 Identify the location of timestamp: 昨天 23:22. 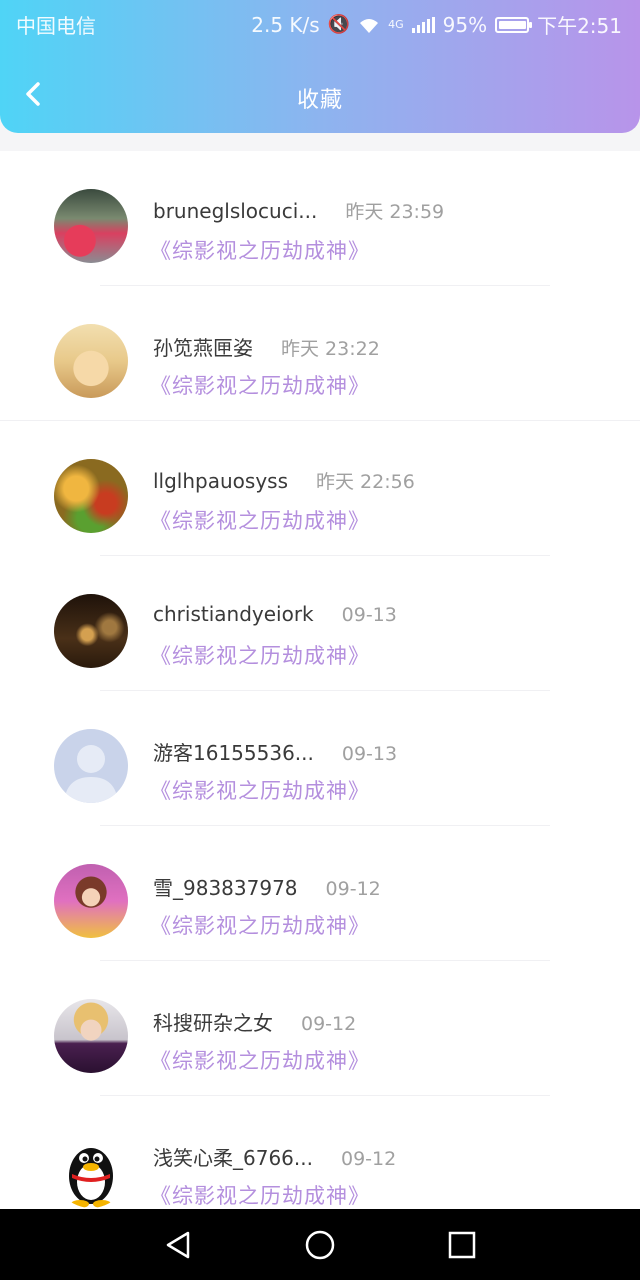
(330, 349).